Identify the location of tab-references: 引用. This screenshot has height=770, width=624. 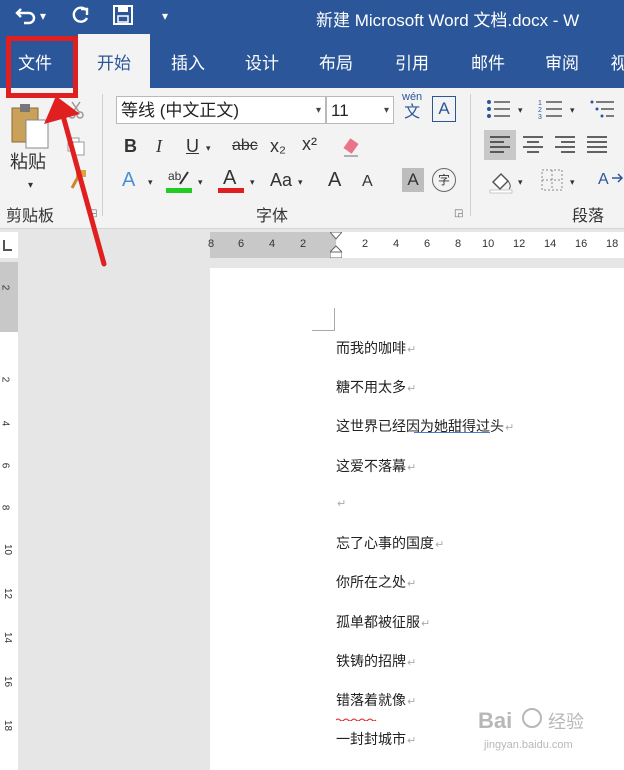
(412, 61).